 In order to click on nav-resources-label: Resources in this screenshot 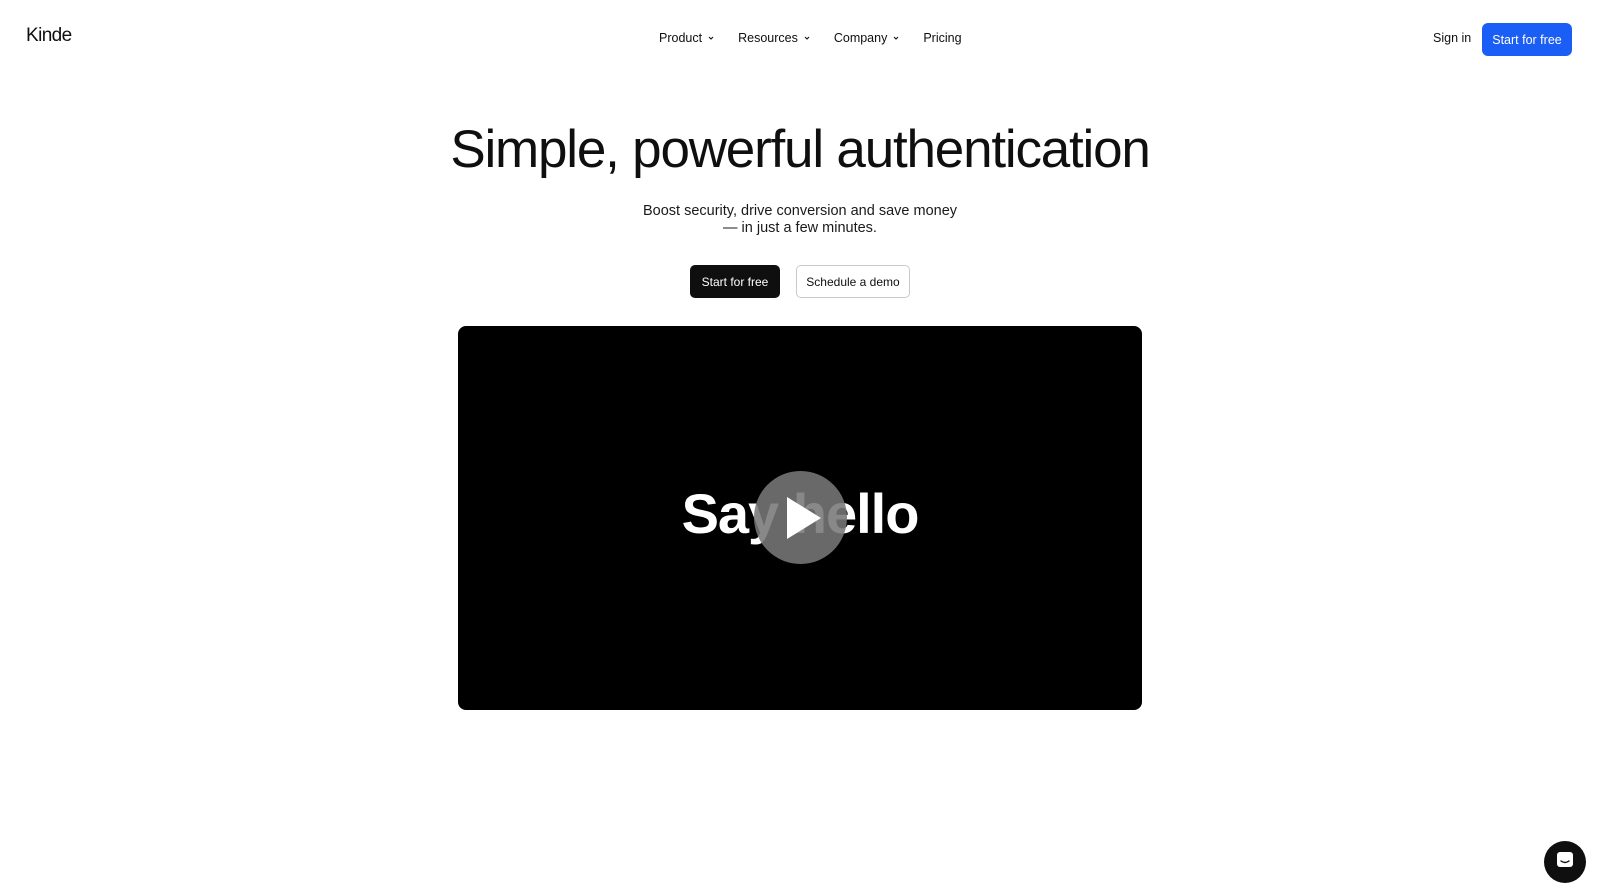, I will do `click(768, 38)`.